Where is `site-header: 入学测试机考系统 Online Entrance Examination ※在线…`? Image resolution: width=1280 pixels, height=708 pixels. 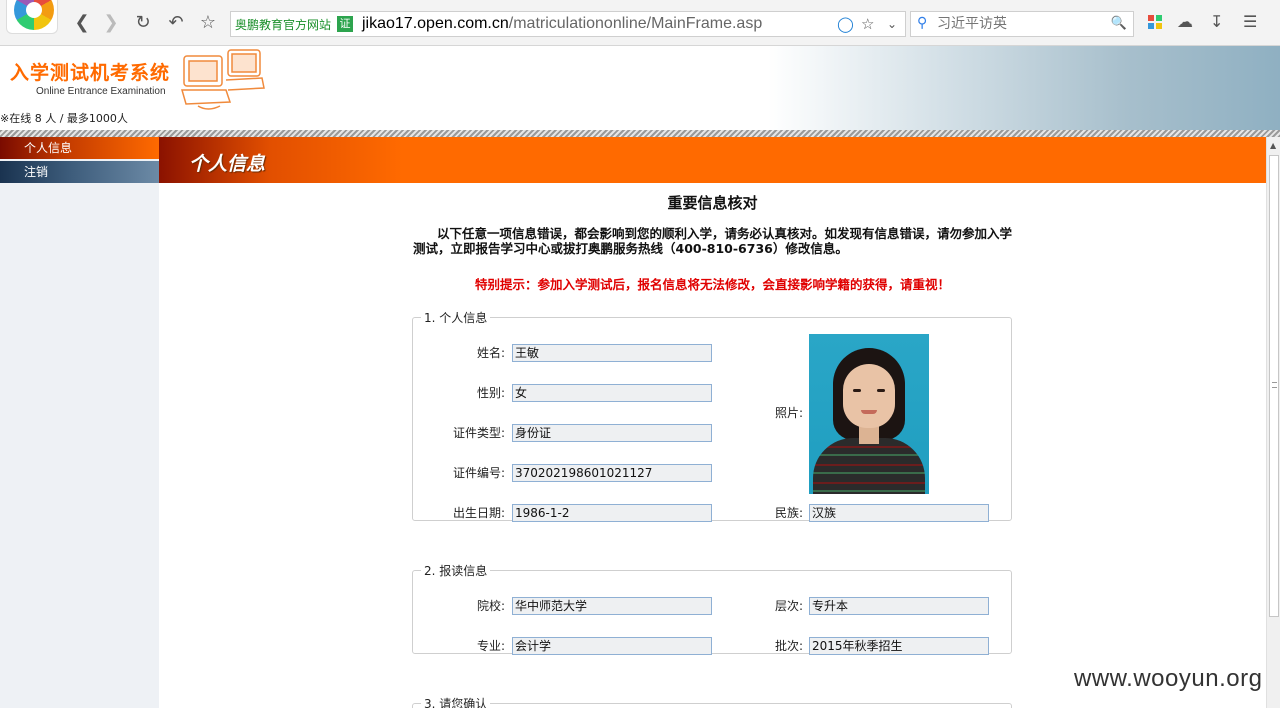
site-header: 入学测试机考系统 Online Entrance Examination ※在线… is located at coordinates (640, 88).